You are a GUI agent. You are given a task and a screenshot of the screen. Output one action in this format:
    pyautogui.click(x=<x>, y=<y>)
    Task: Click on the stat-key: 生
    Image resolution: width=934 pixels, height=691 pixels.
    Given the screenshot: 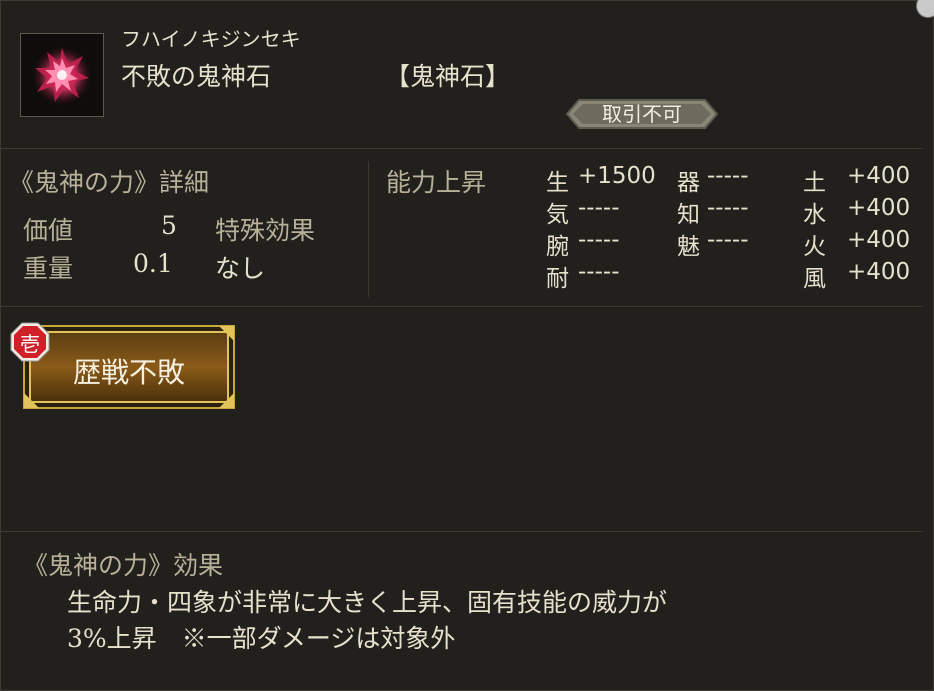 What is the action you would take?
    pyautogui.click(x=557, y=183)
    